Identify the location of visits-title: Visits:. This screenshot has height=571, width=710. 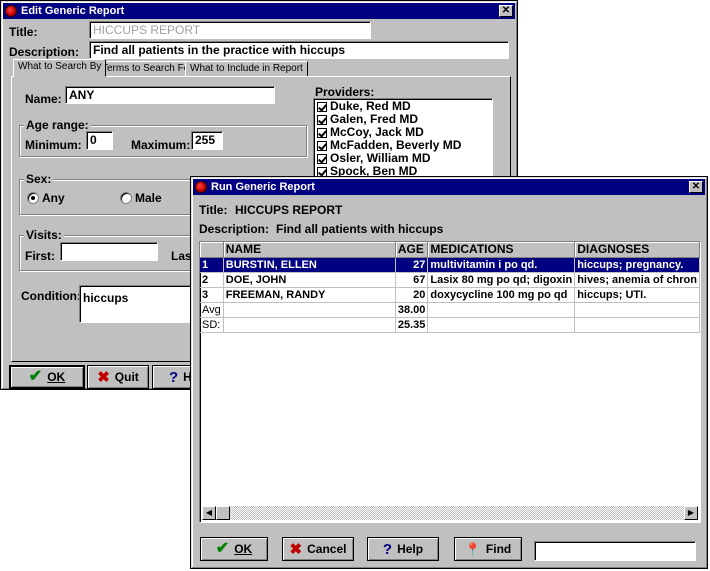
(44, 235).